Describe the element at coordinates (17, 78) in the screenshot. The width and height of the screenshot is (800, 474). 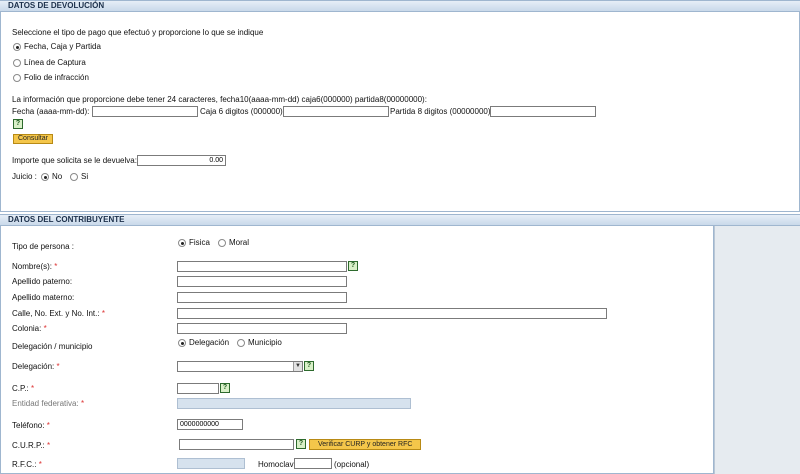
I see `radio-folio-infraccion` at that location.